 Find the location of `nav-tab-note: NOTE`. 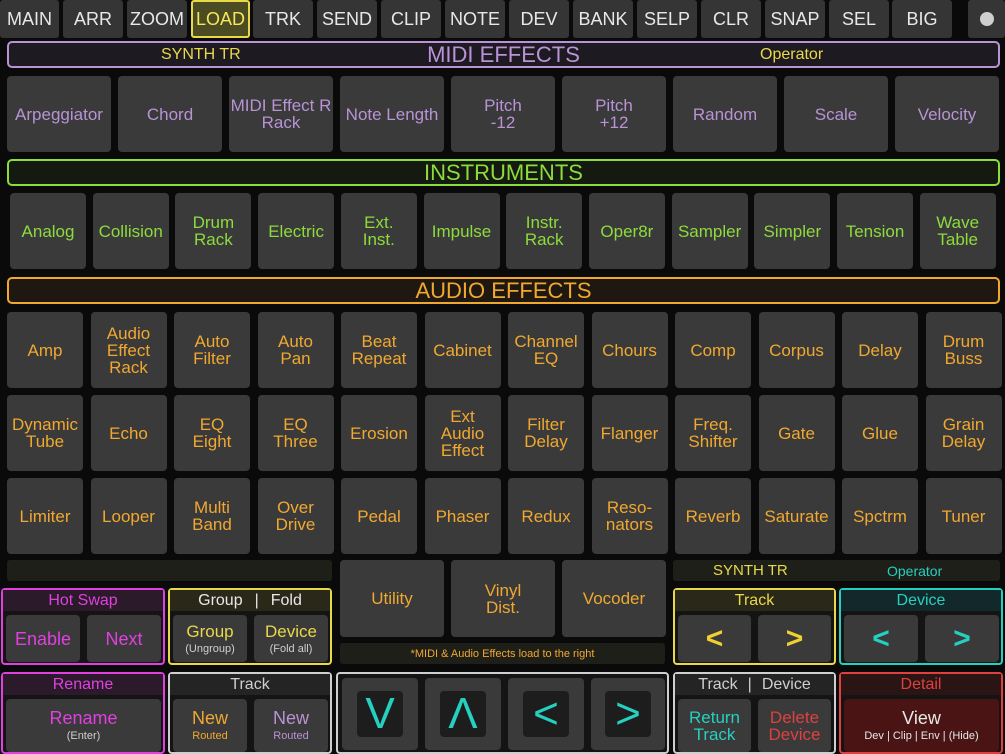

nav-tab-note: NOTE is located at coordinates (475, 19).